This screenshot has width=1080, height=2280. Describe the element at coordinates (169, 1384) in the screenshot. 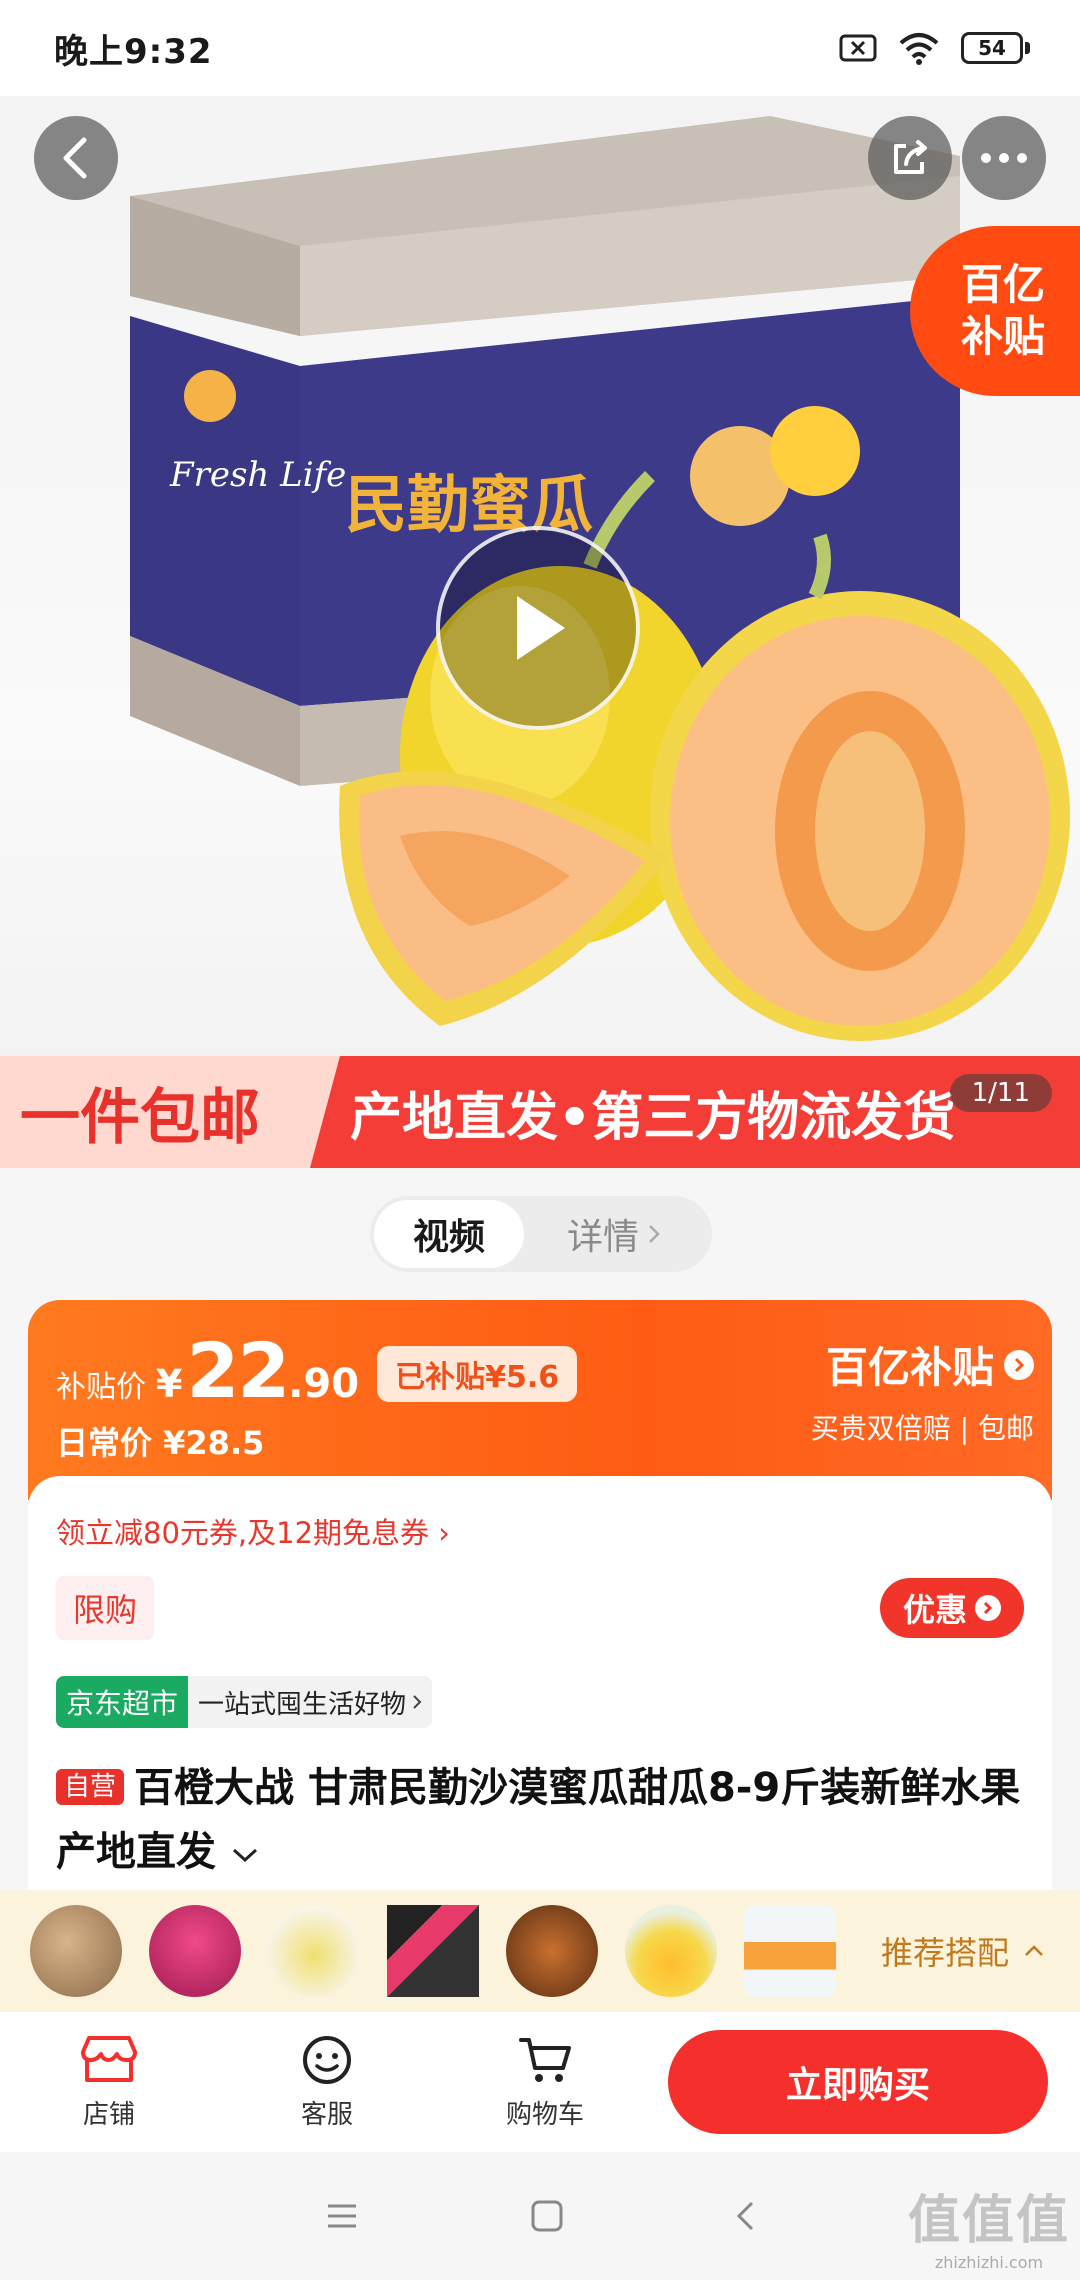

I see `price-currency: ¥` at that location.